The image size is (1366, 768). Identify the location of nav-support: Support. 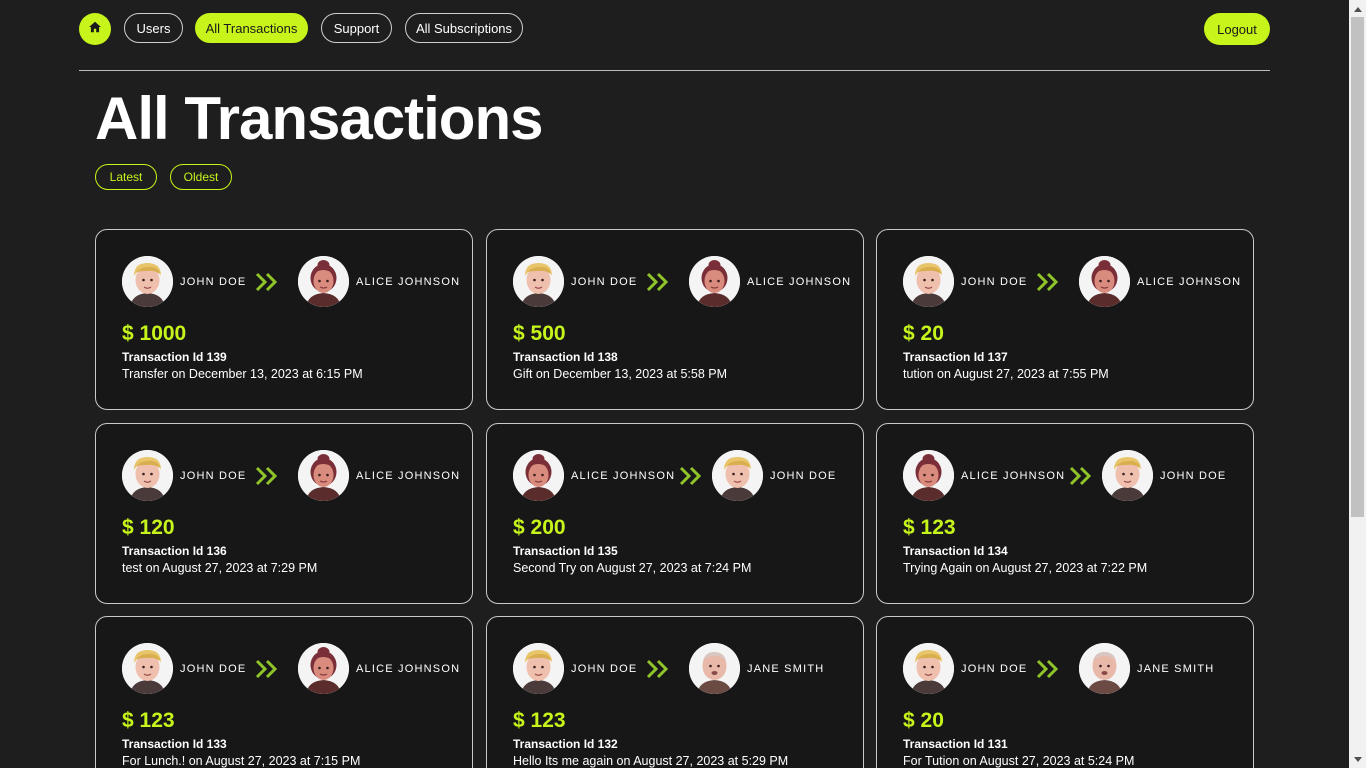
(356, 28).